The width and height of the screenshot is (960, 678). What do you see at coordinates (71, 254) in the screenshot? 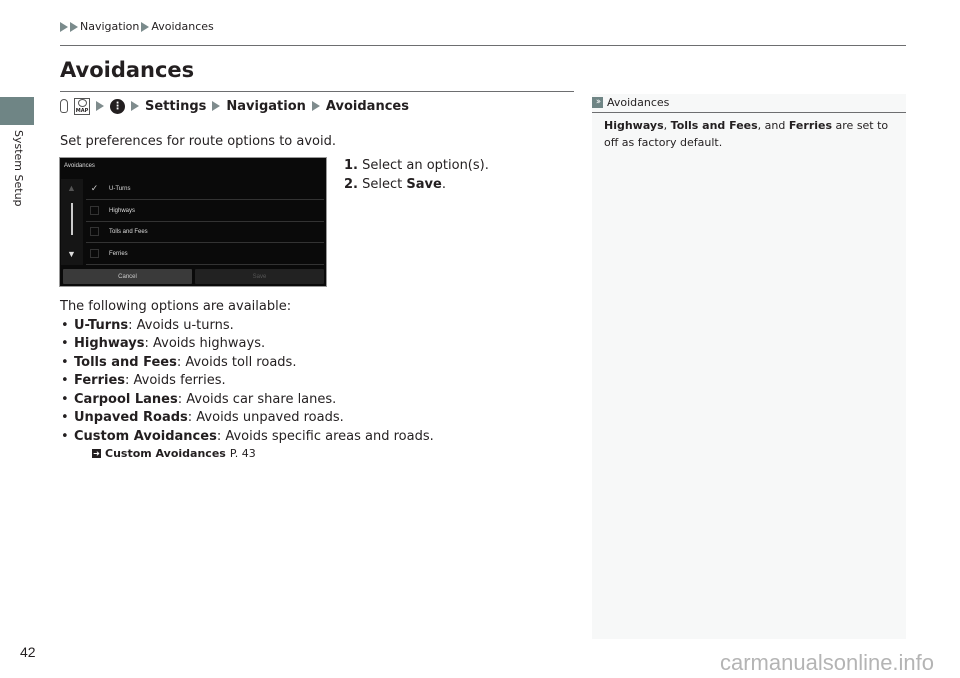
I see `scroll-down-icon: ▼` at bounding box center [71, 254].